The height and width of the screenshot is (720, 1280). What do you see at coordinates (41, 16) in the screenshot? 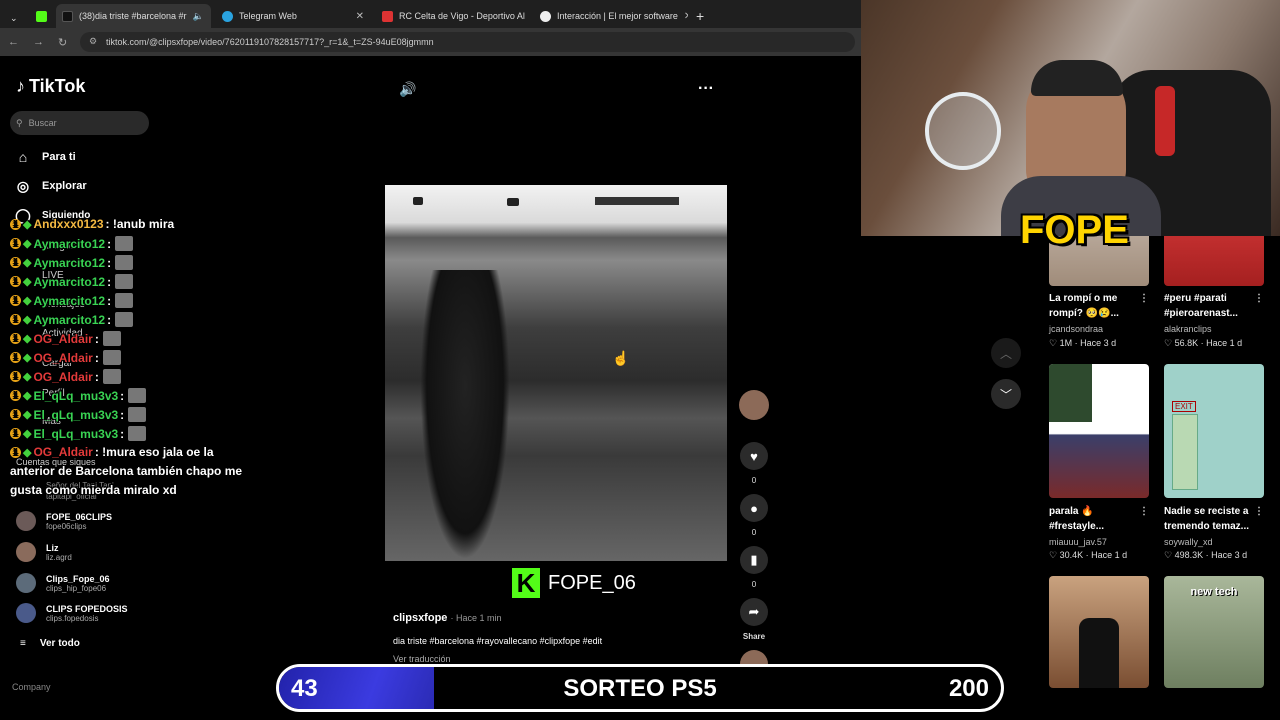
I see `tab-kick` at bounding box center [41, 16].